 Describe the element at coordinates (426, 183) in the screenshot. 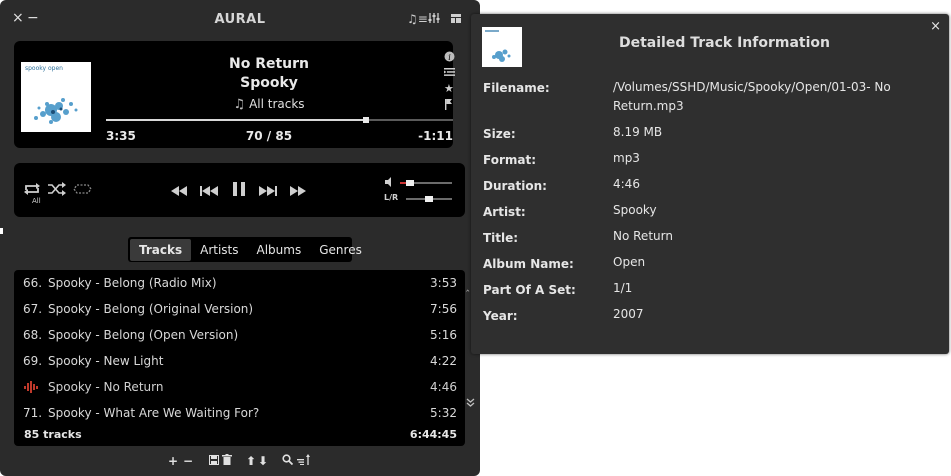

I see `volume-slider` at that location.